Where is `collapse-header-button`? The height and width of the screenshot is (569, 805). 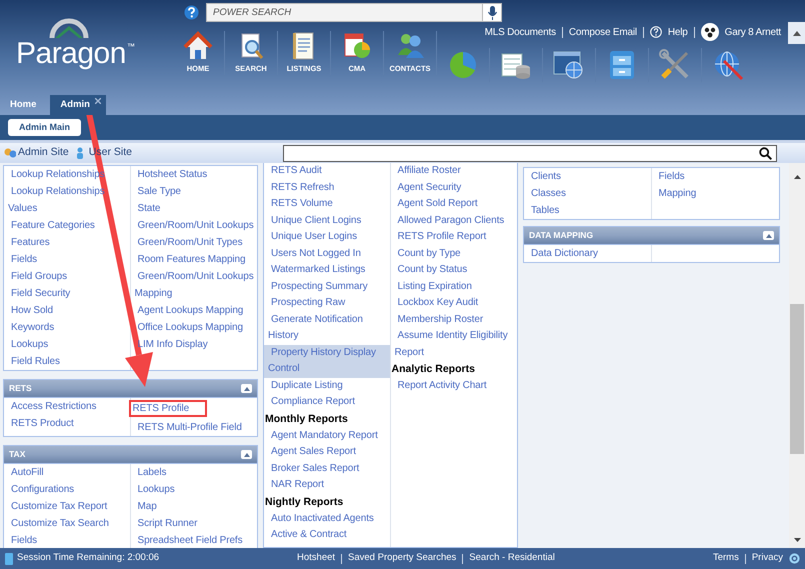 collapse-header-button is located at coordinates (796, 33).